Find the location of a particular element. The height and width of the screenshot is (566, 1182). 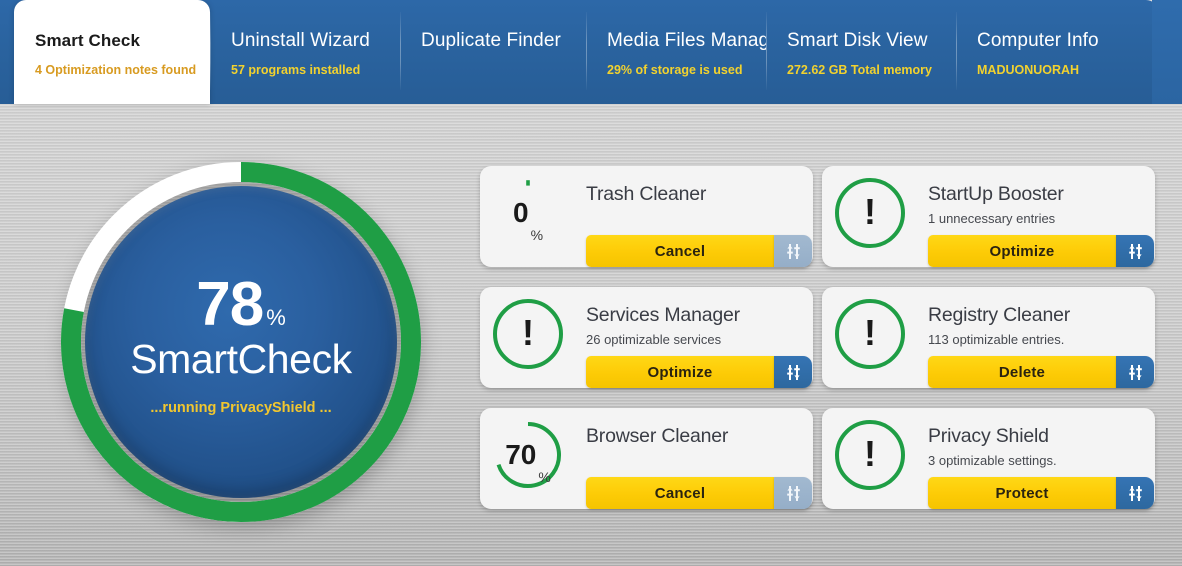

tab-subtitle: MADUONUORAH is located at coordinates (1028, 70).